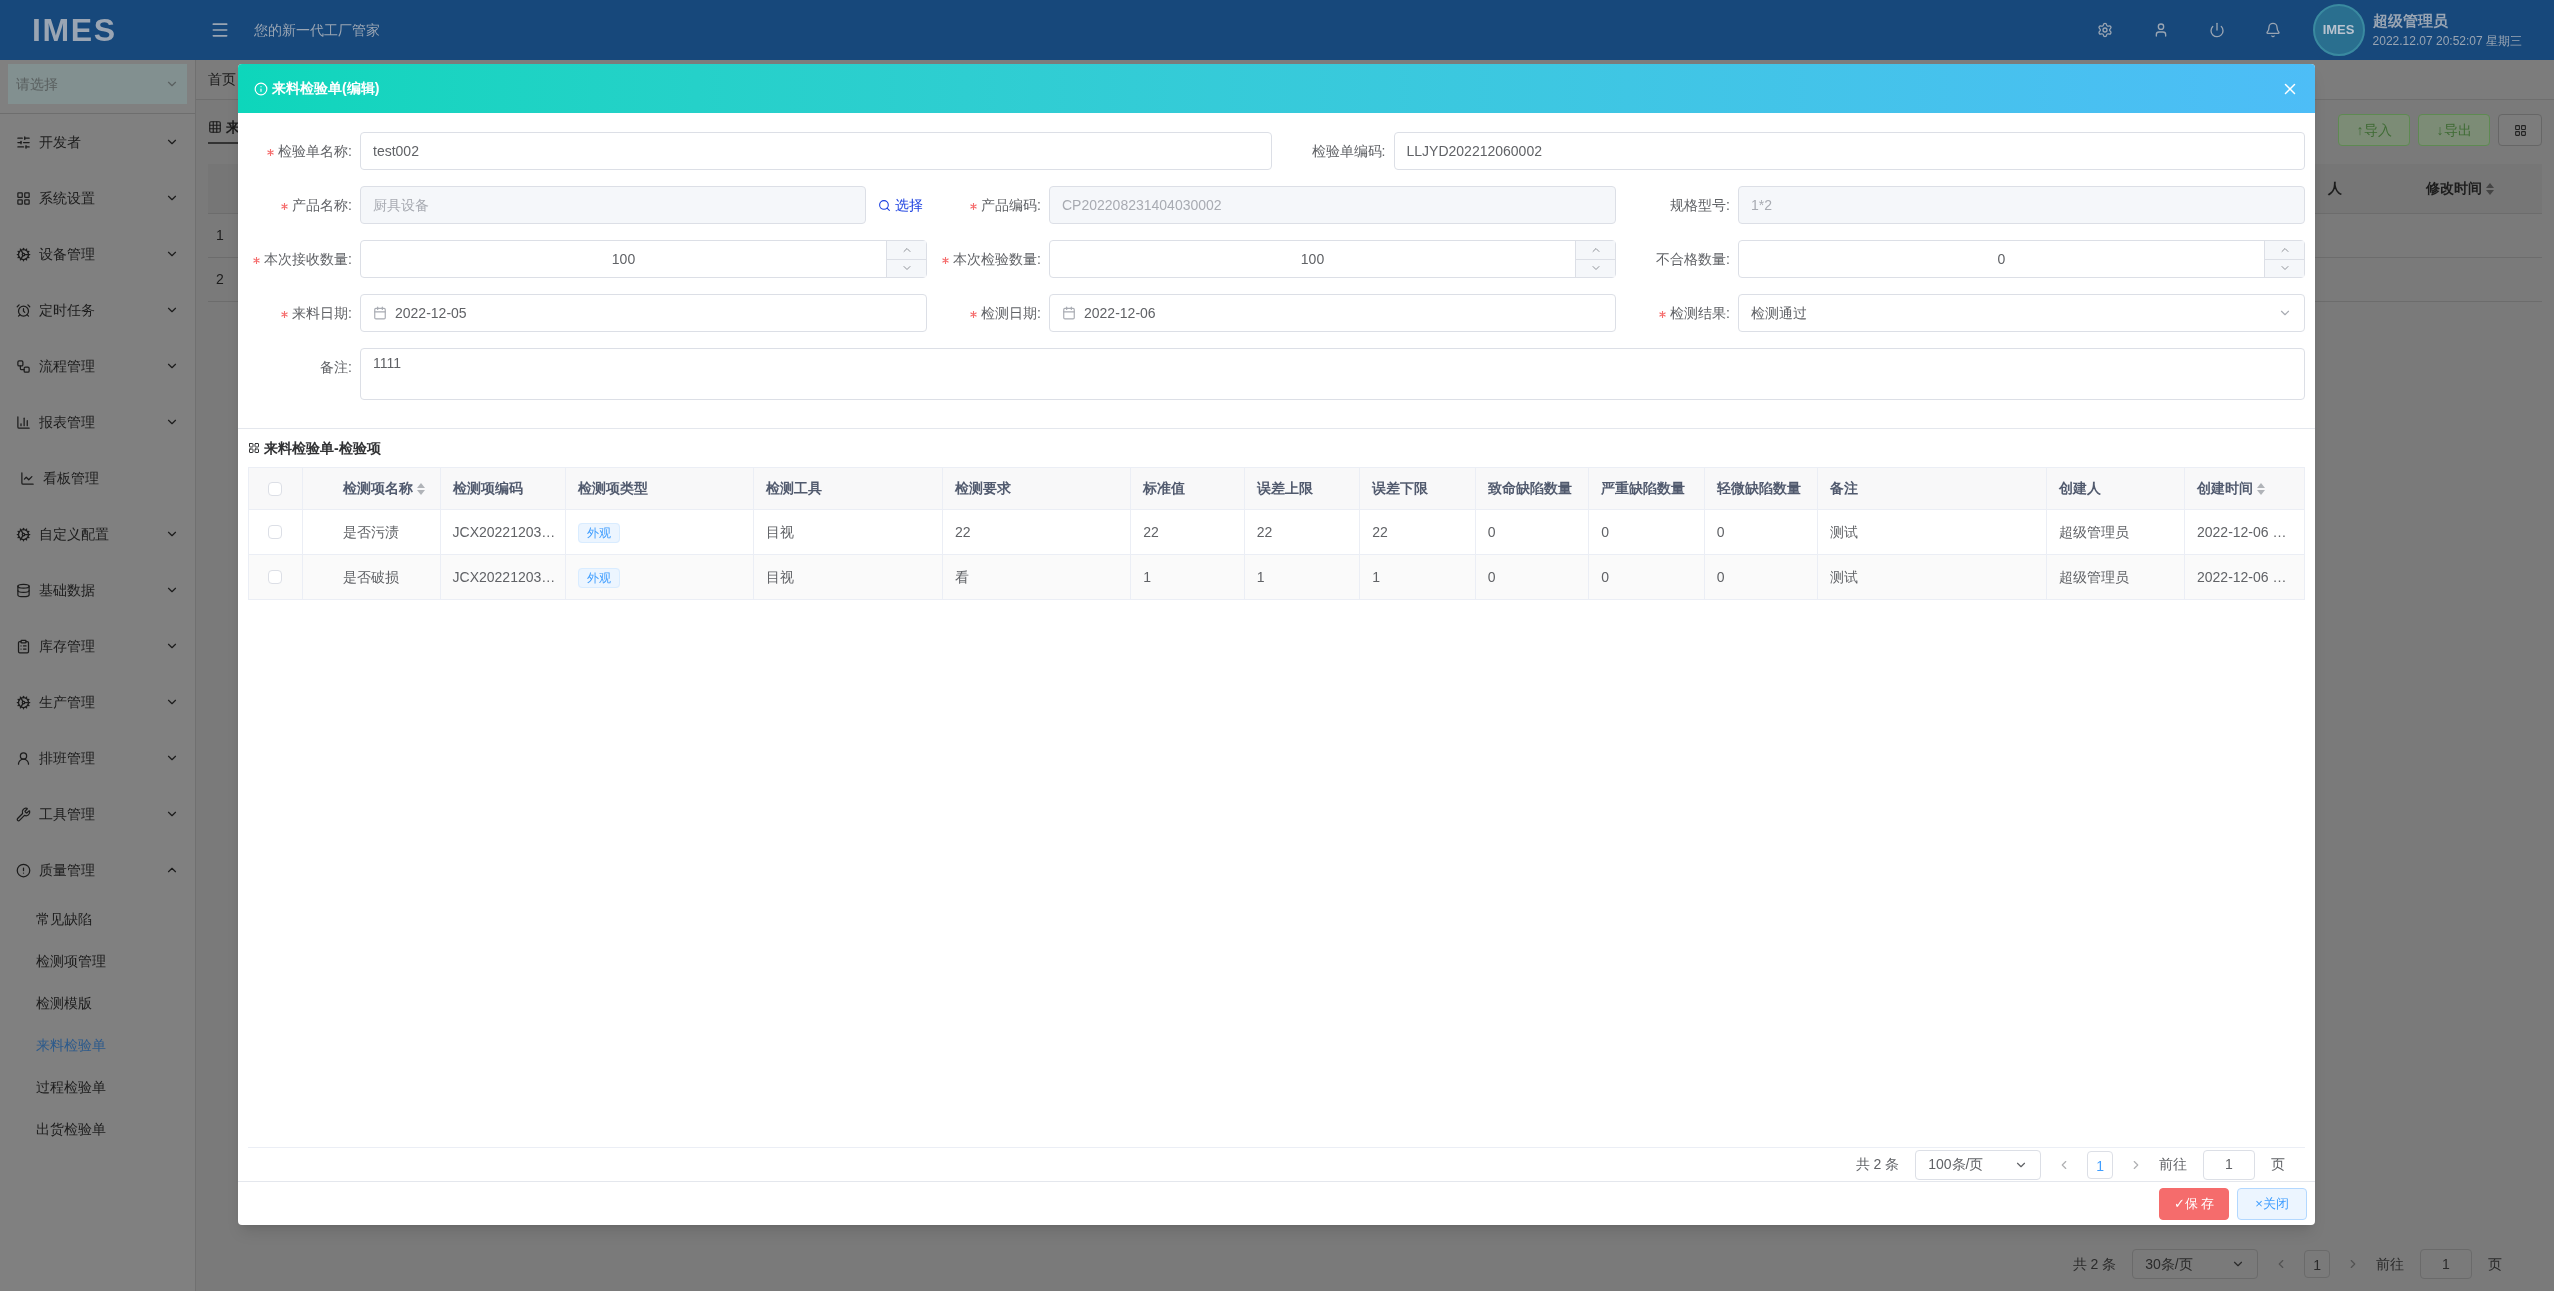 The width and height of the screenshot is (2554, 1291). I want to click on close-button: ×关闭, so click(2272, 1203).